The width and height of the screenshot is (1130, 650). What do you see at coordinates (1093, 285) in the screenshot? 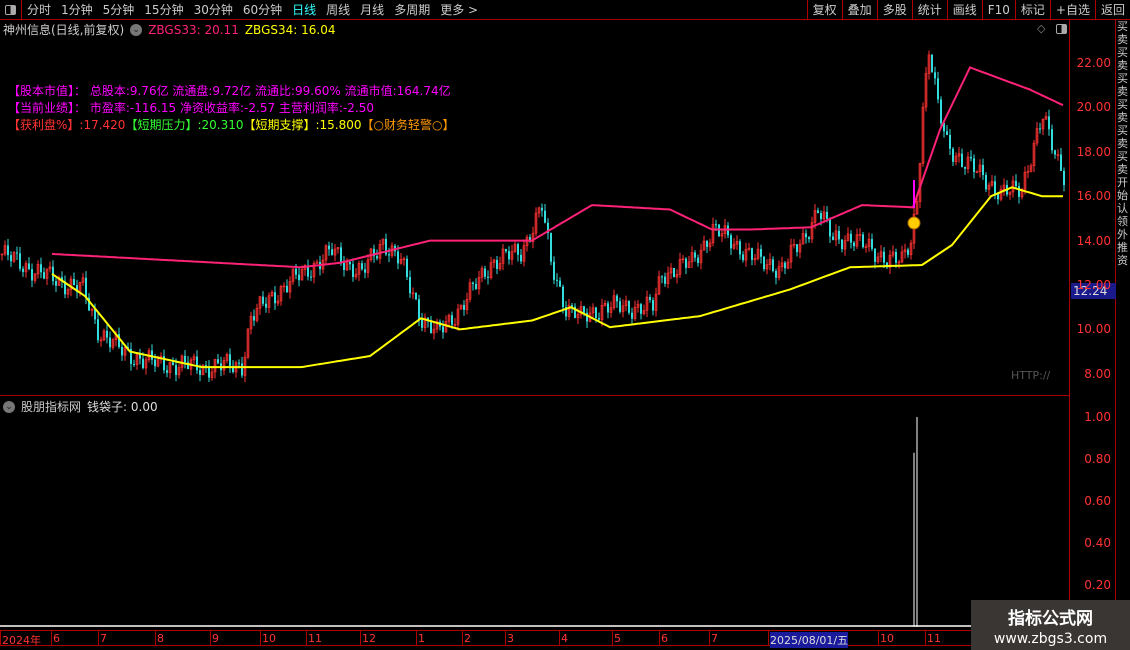
I see `price-tick: 12.00` at bounding box center [1093, 285].